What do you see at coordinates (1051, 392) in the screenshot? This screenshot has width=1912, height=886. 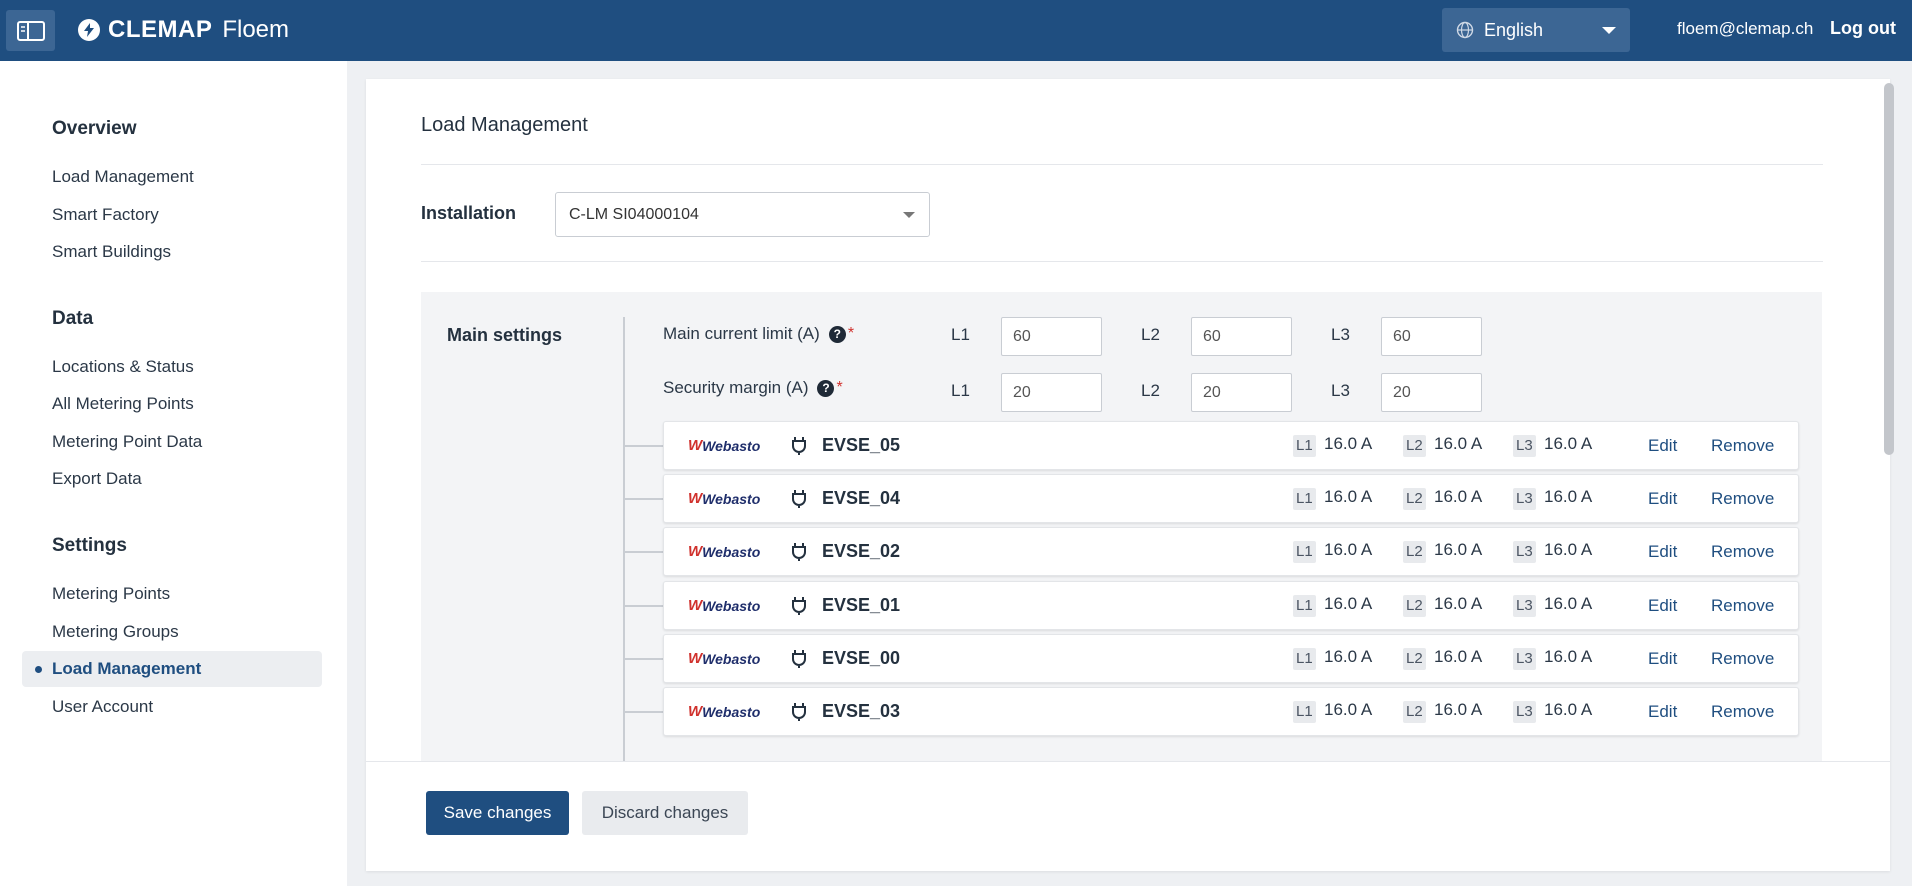 I see `security-margin-l1-input: 20` at bounding box center [1051, 392].